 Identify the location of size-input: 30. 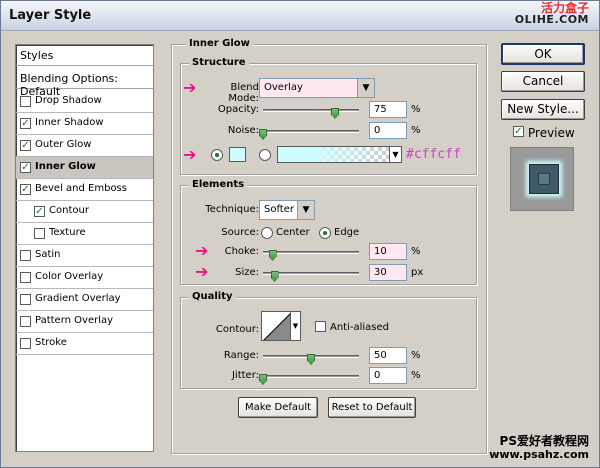
(388, 272).